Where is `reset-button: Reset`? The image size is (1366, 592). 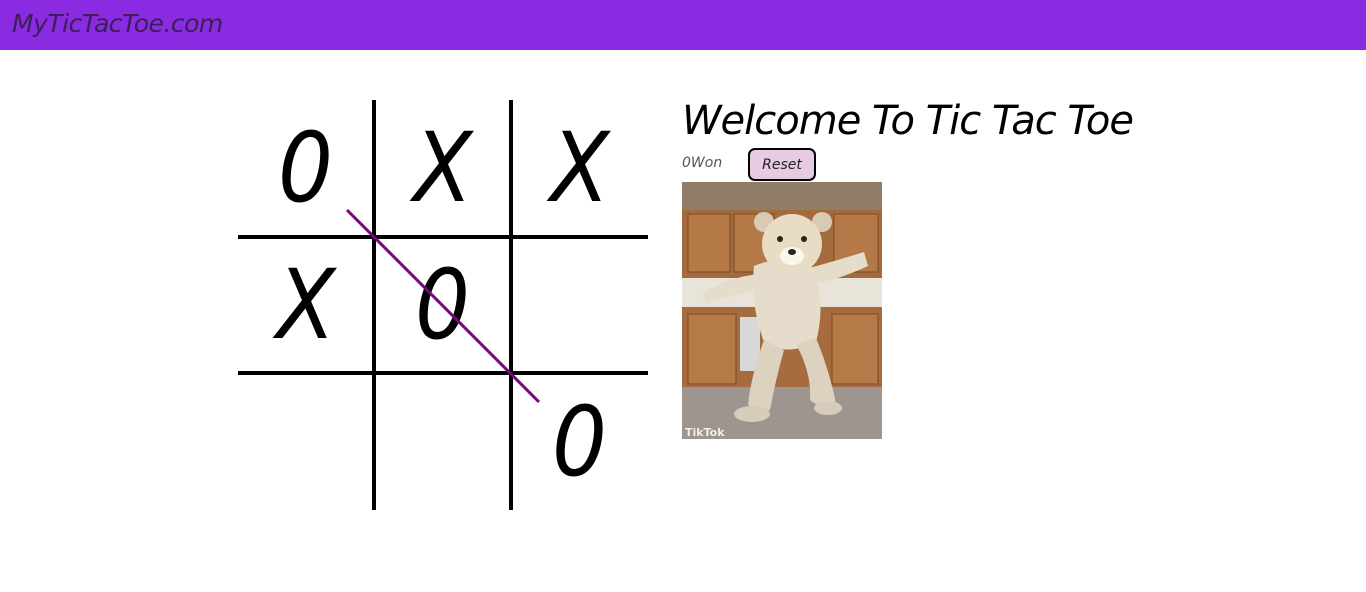 reset-button: Reset is located at coordinates (782, 164).